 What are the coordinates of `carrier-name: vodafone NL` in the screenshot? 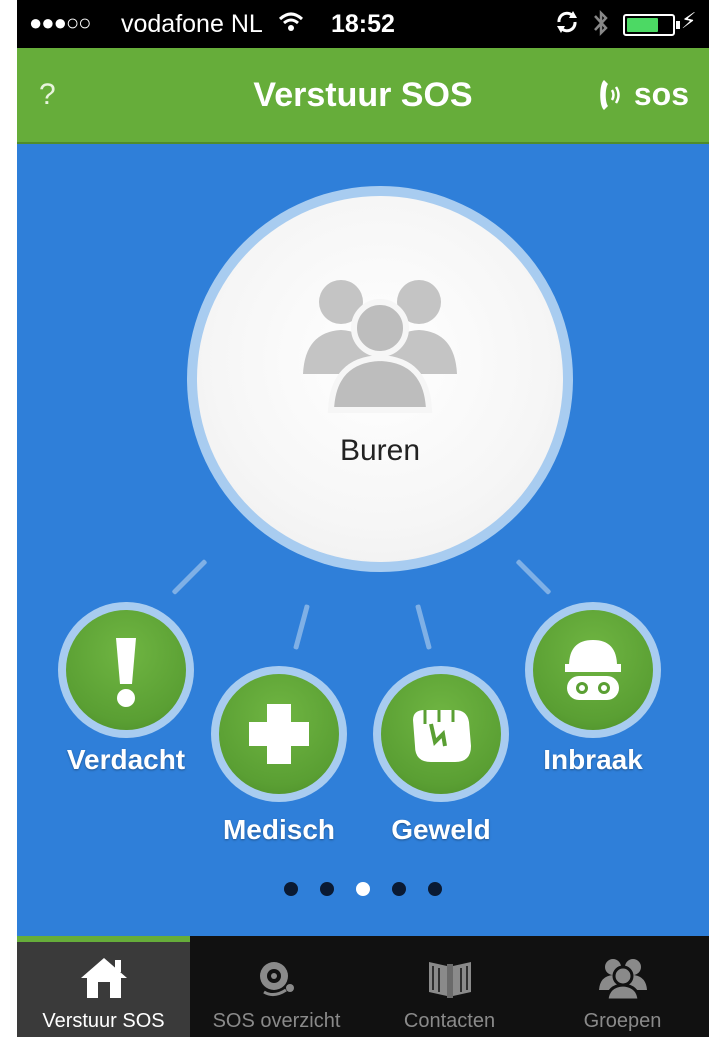 It's located at (192, 24).